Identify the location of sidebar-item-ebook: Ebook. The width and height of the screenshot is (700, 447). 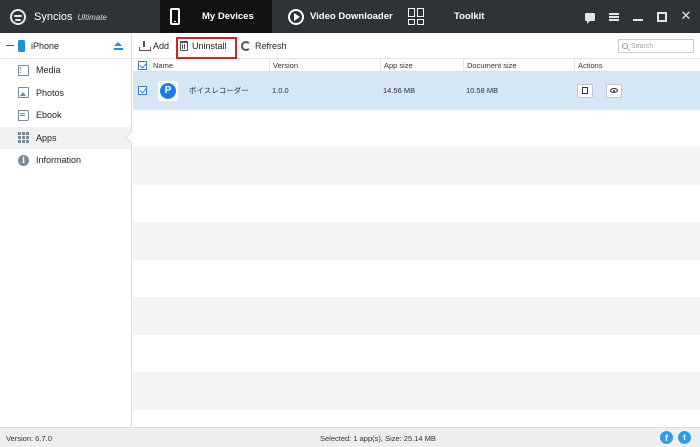
(65, 115).